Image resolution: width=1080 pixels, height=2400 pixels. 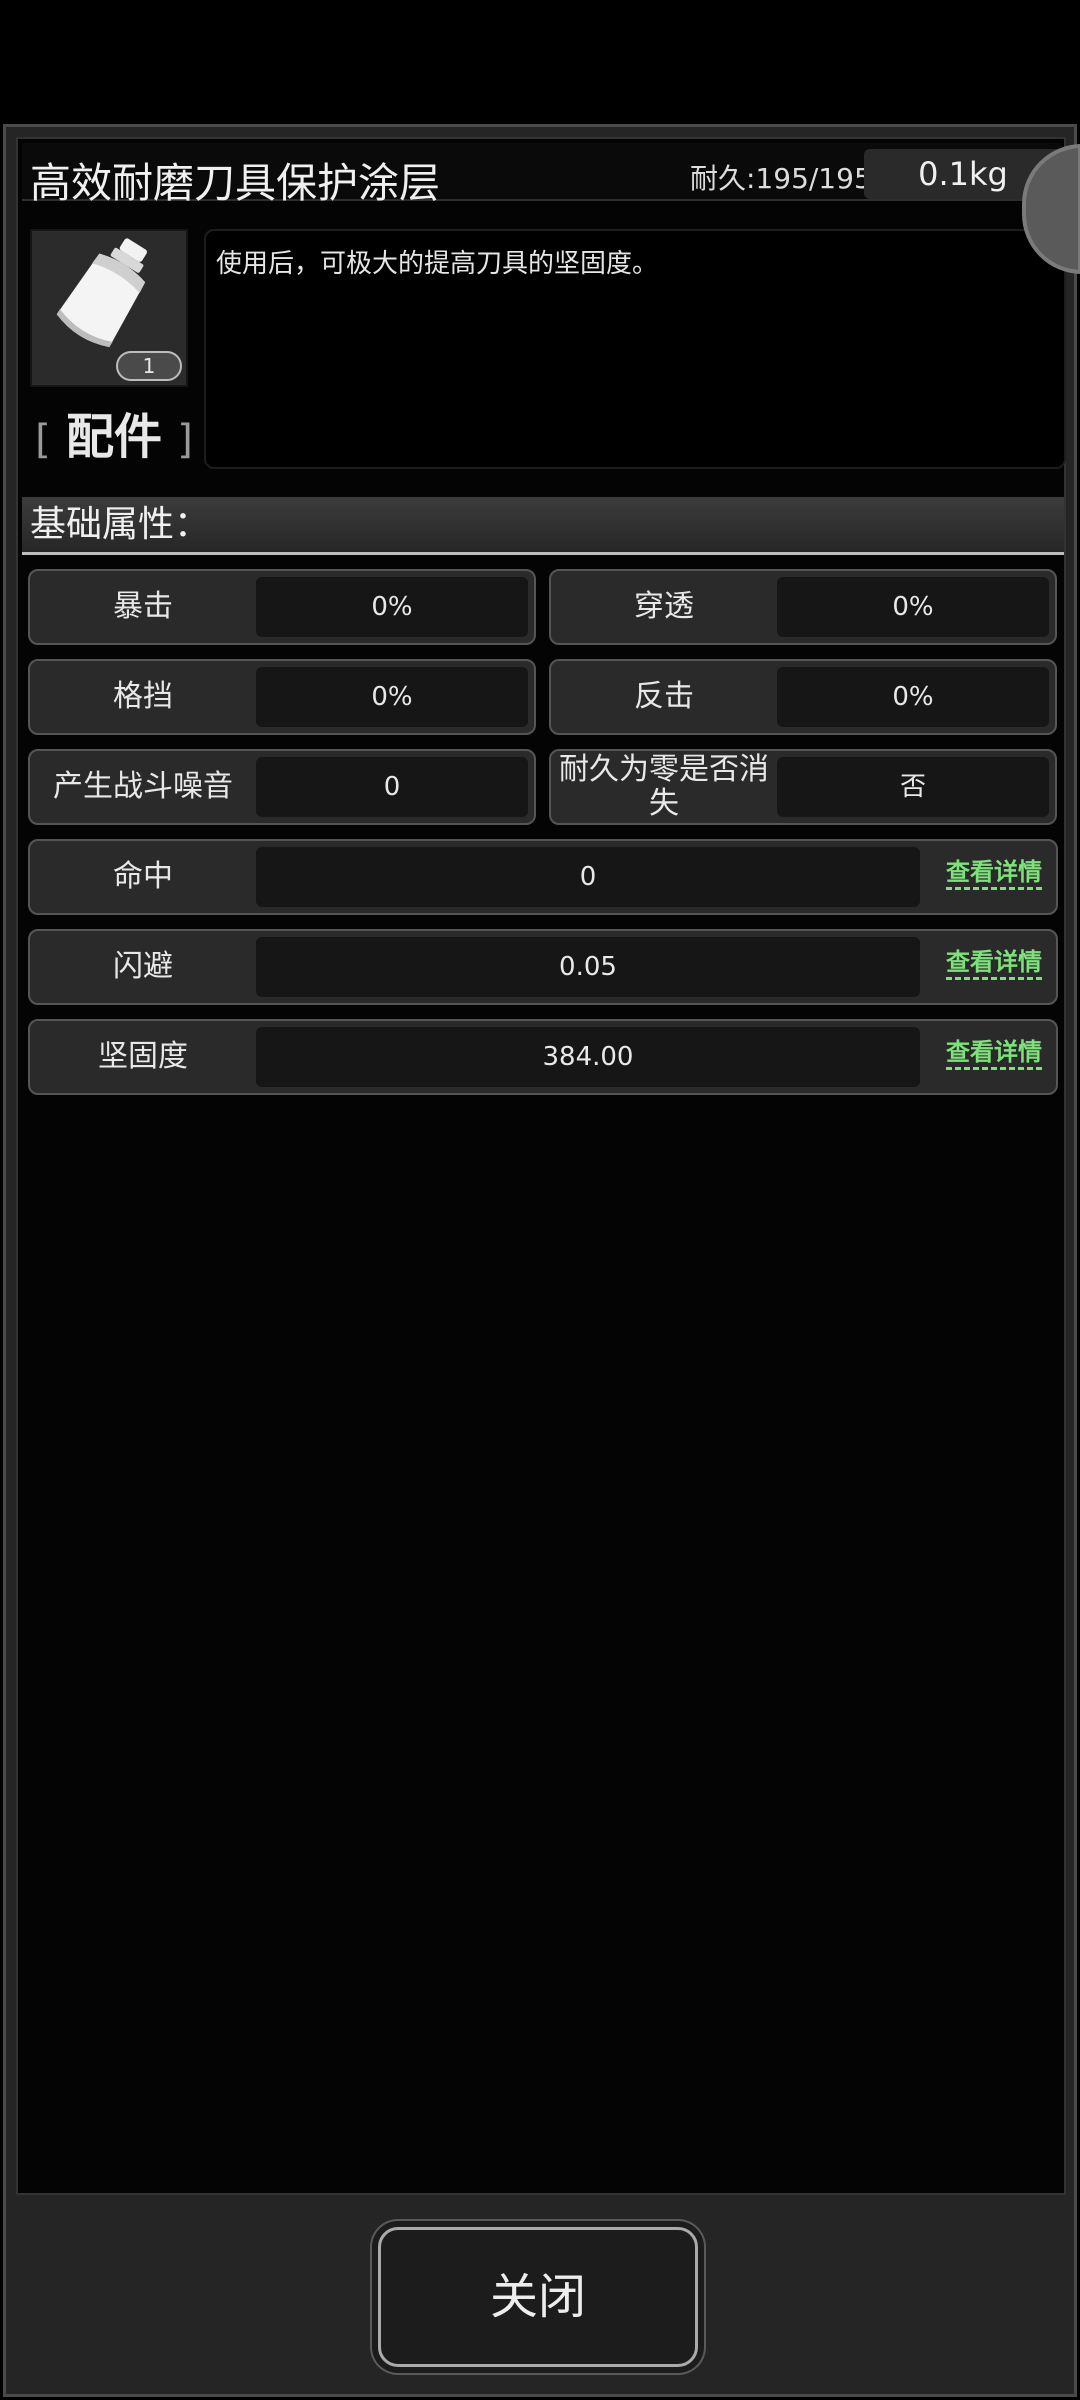 I want to click on item-icon-slot: 1, so click(x=109, y=308).